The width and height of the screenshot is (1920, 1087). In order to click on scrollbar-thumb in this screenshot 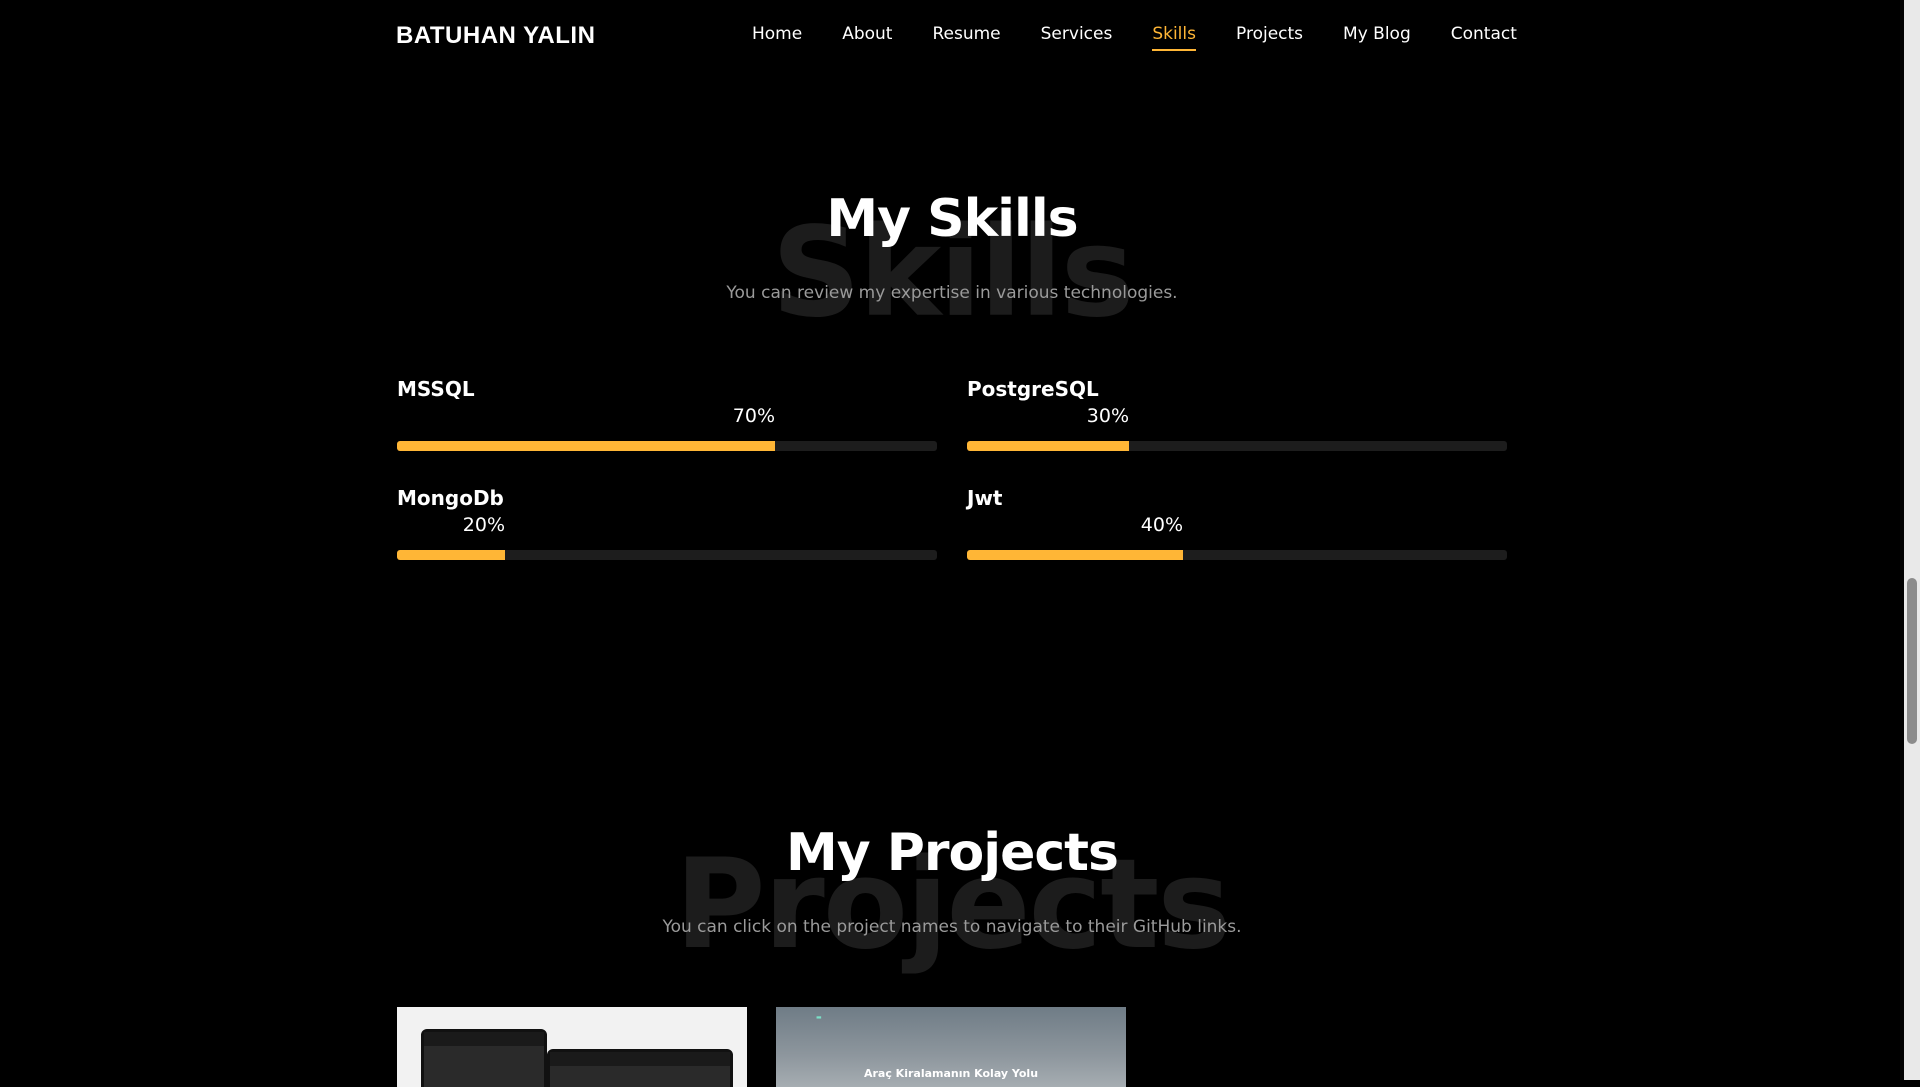, I will do `click(1912, 661)`.